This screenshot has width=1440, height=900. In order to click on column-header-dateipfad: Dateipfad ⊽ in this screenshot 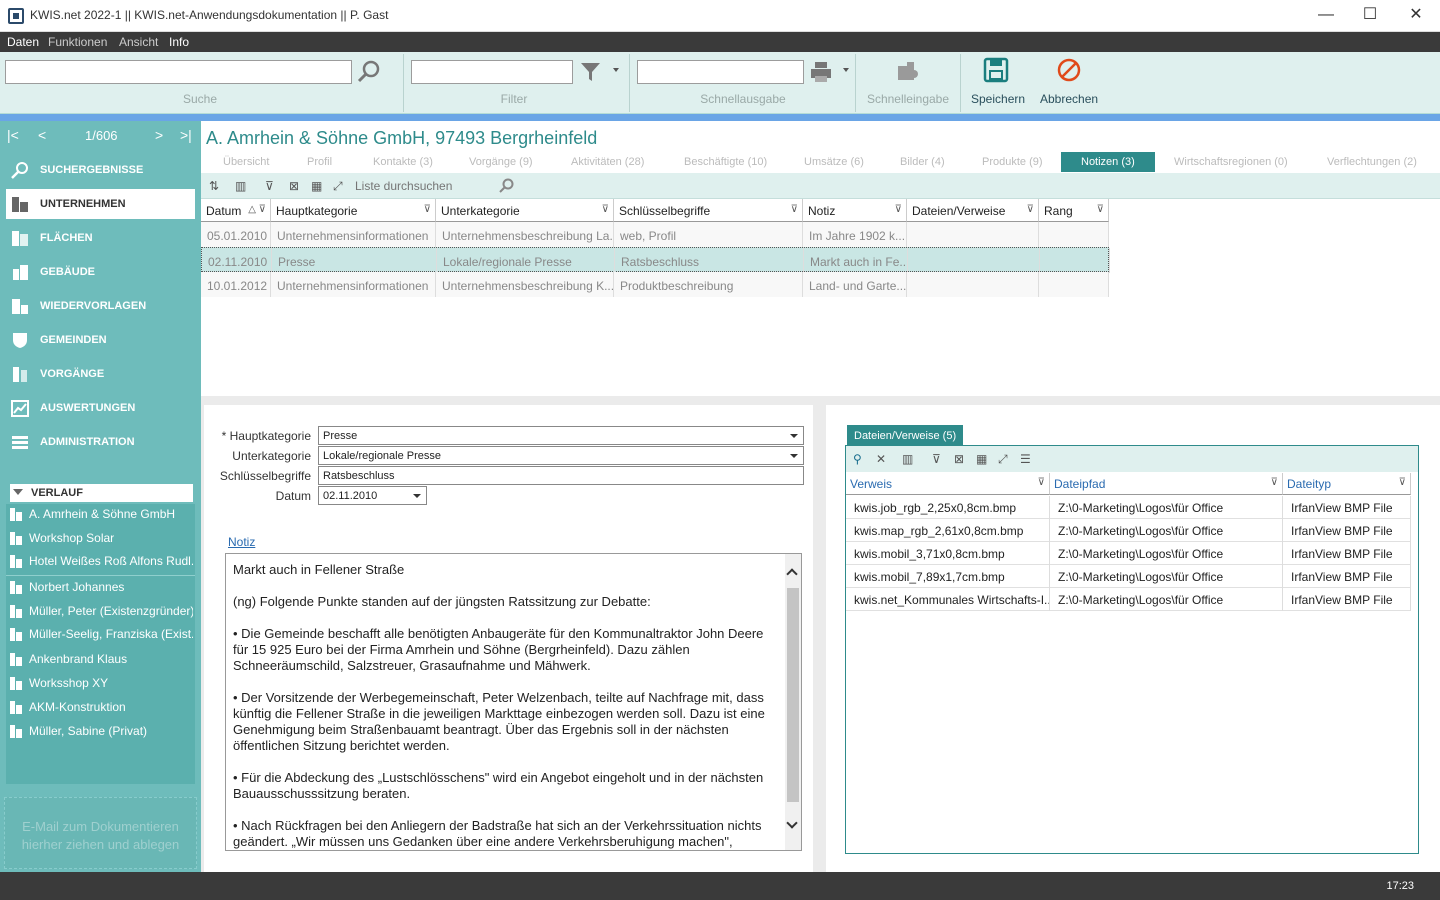, I will do `click(1166, 484)`.